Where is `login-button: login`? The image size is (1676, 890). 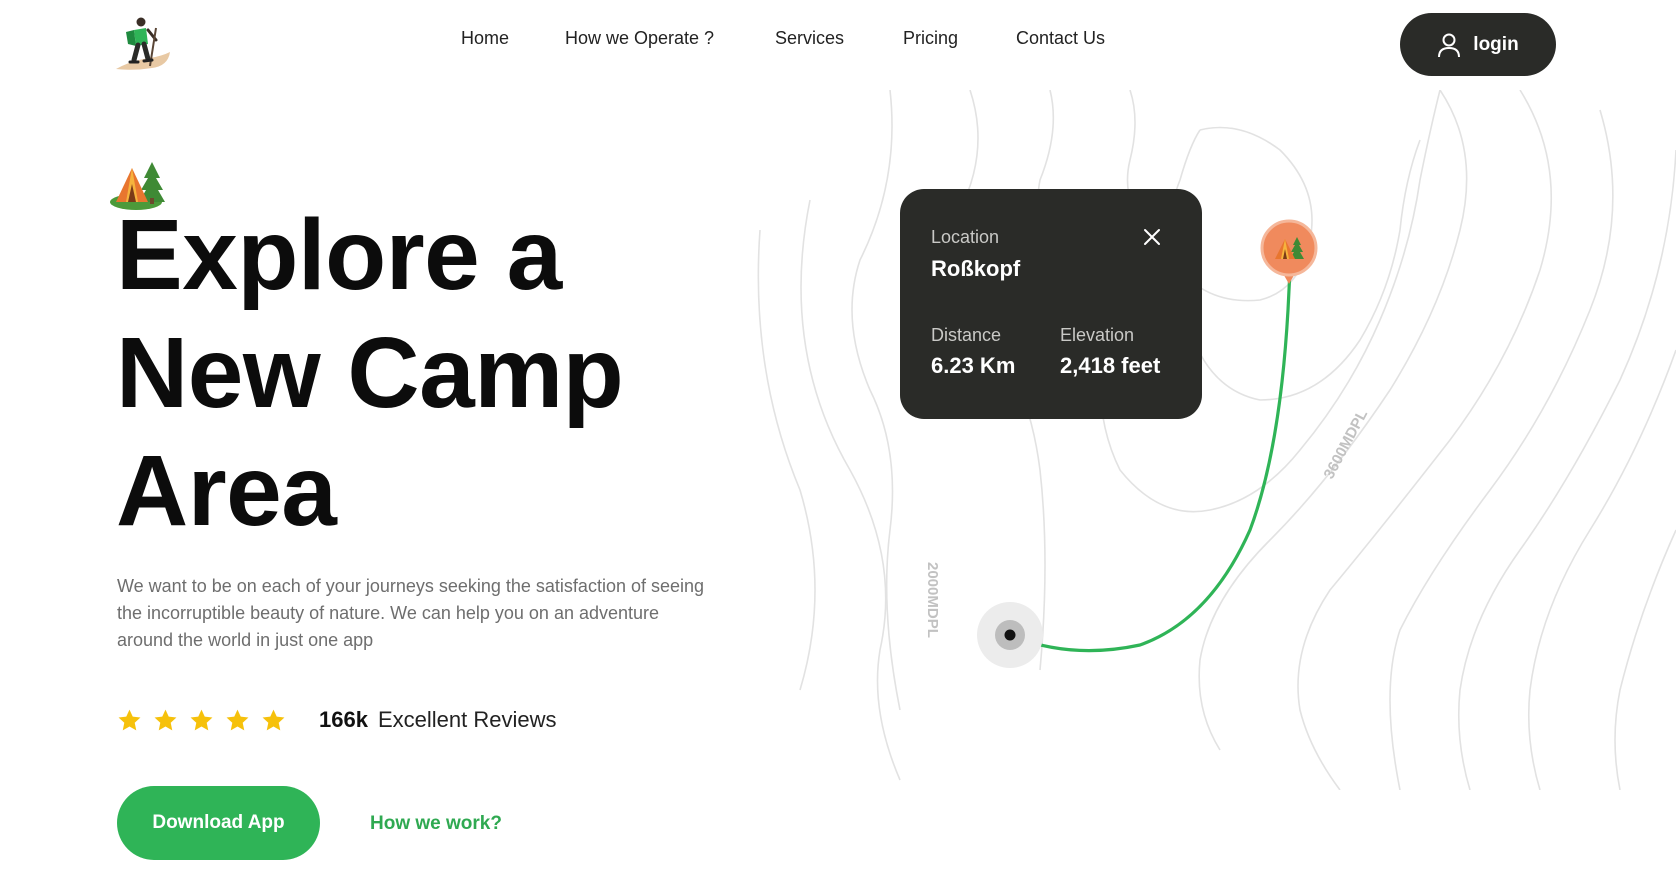
login-button: login is located at coordinates (1478, 44).